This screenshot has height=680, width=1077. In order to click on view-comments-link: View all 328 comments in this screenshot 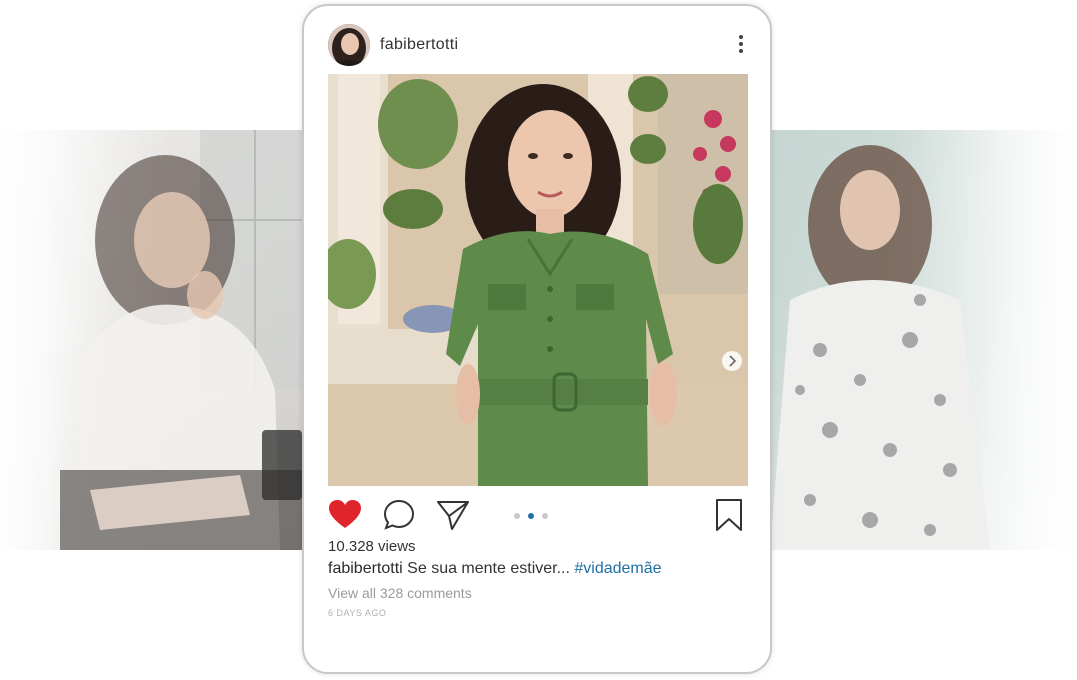, I will do `click(400, 593)`.